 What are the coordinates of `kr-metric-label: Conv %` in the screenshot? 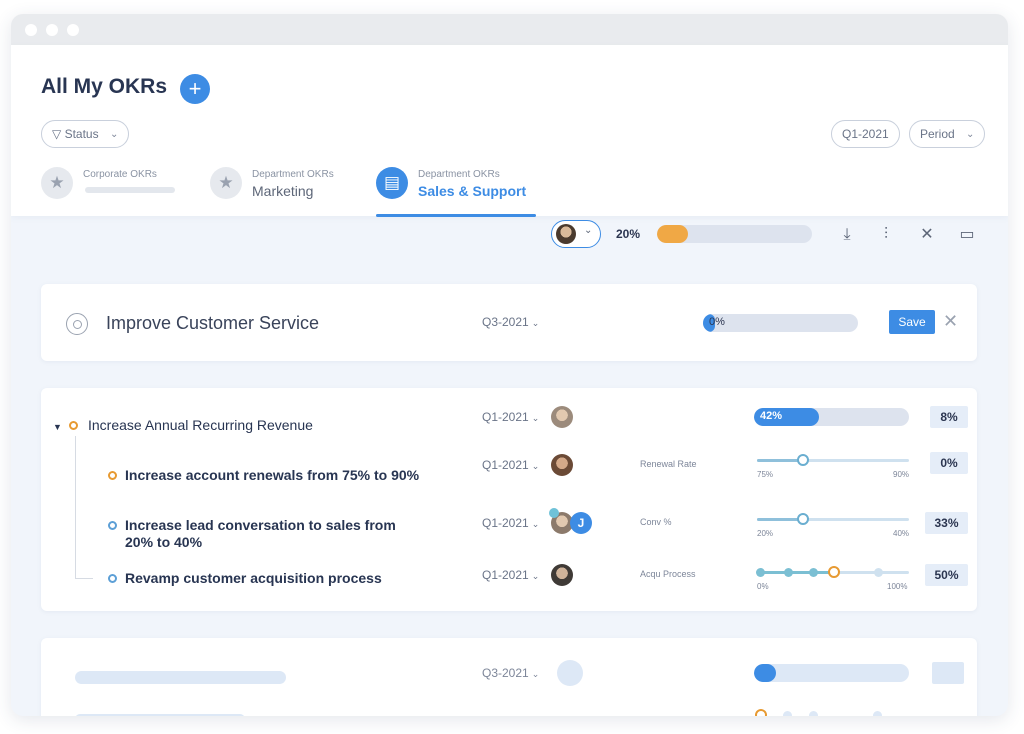 It's located at (656, 522).